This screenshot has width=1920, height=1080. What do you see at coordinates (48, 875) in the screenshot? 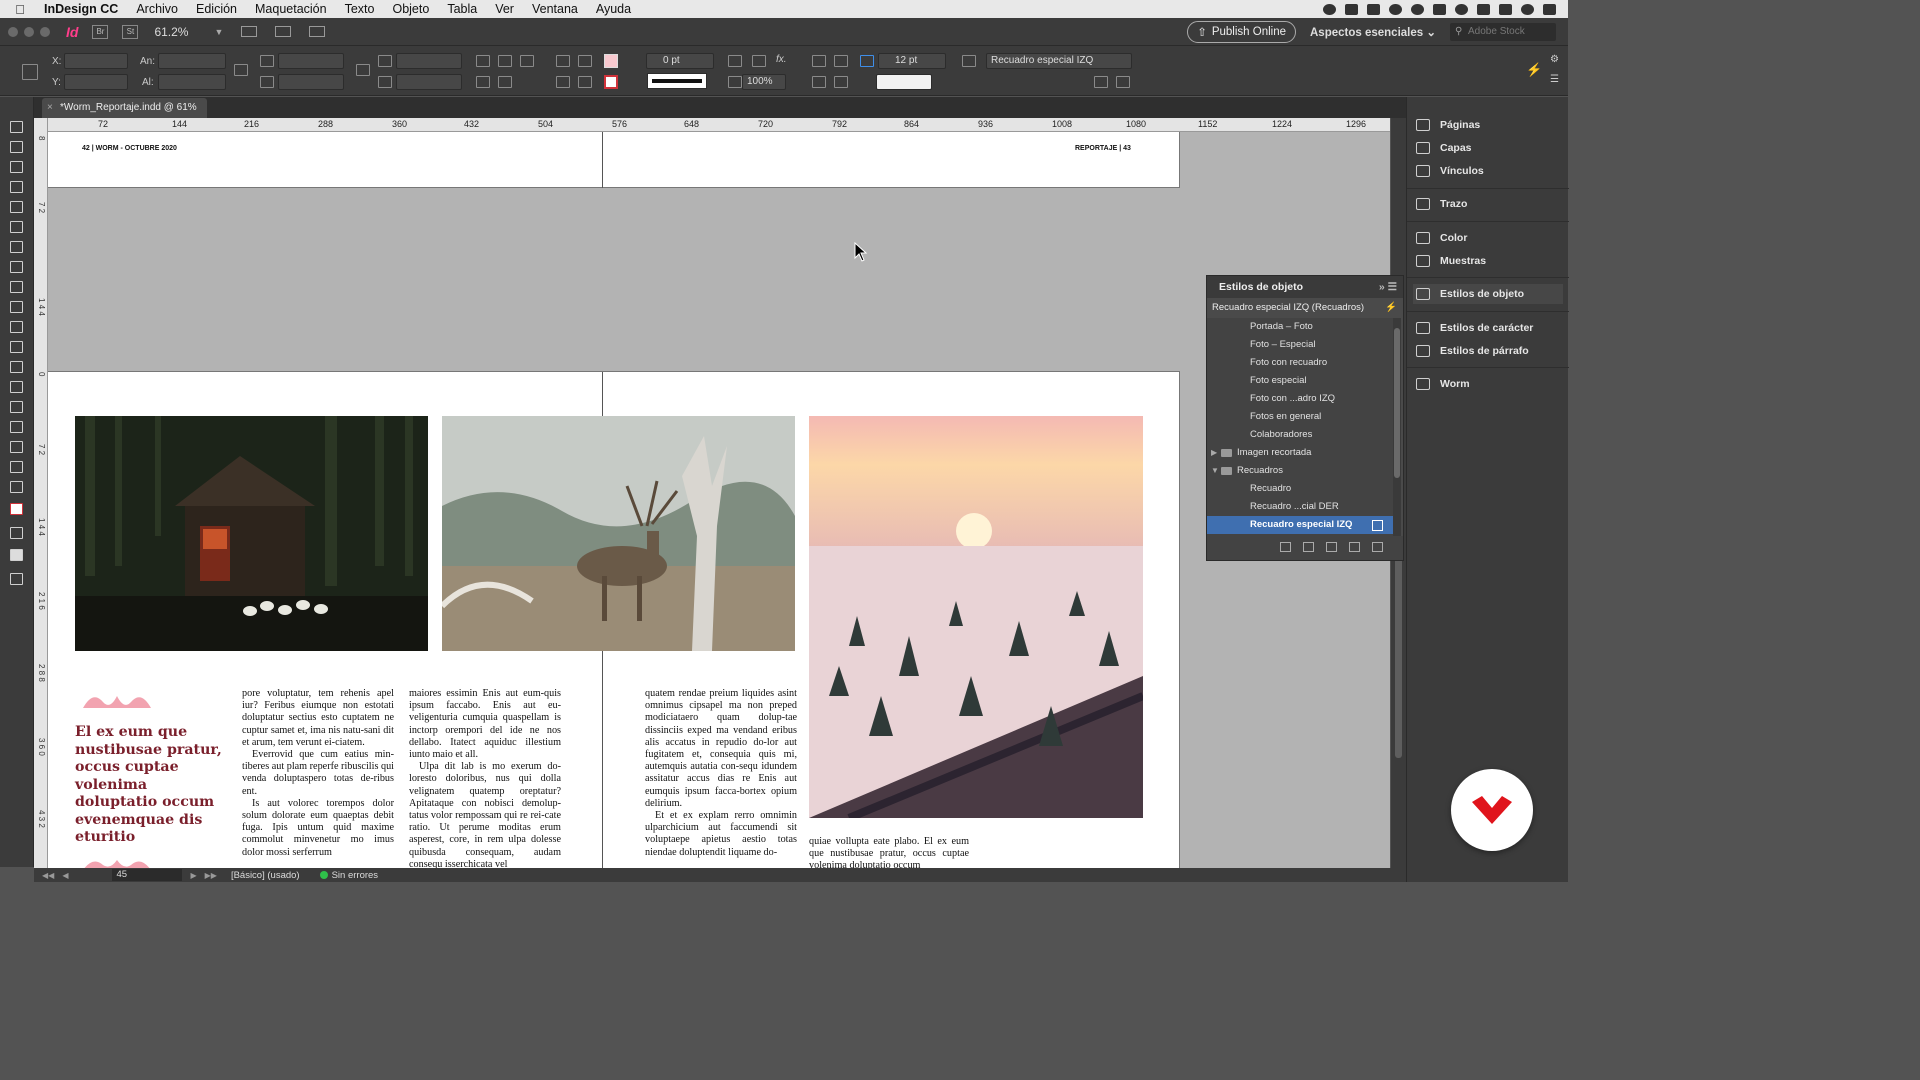
I see `first-page-icon: ◀◀` at bounding box center [48, 875].